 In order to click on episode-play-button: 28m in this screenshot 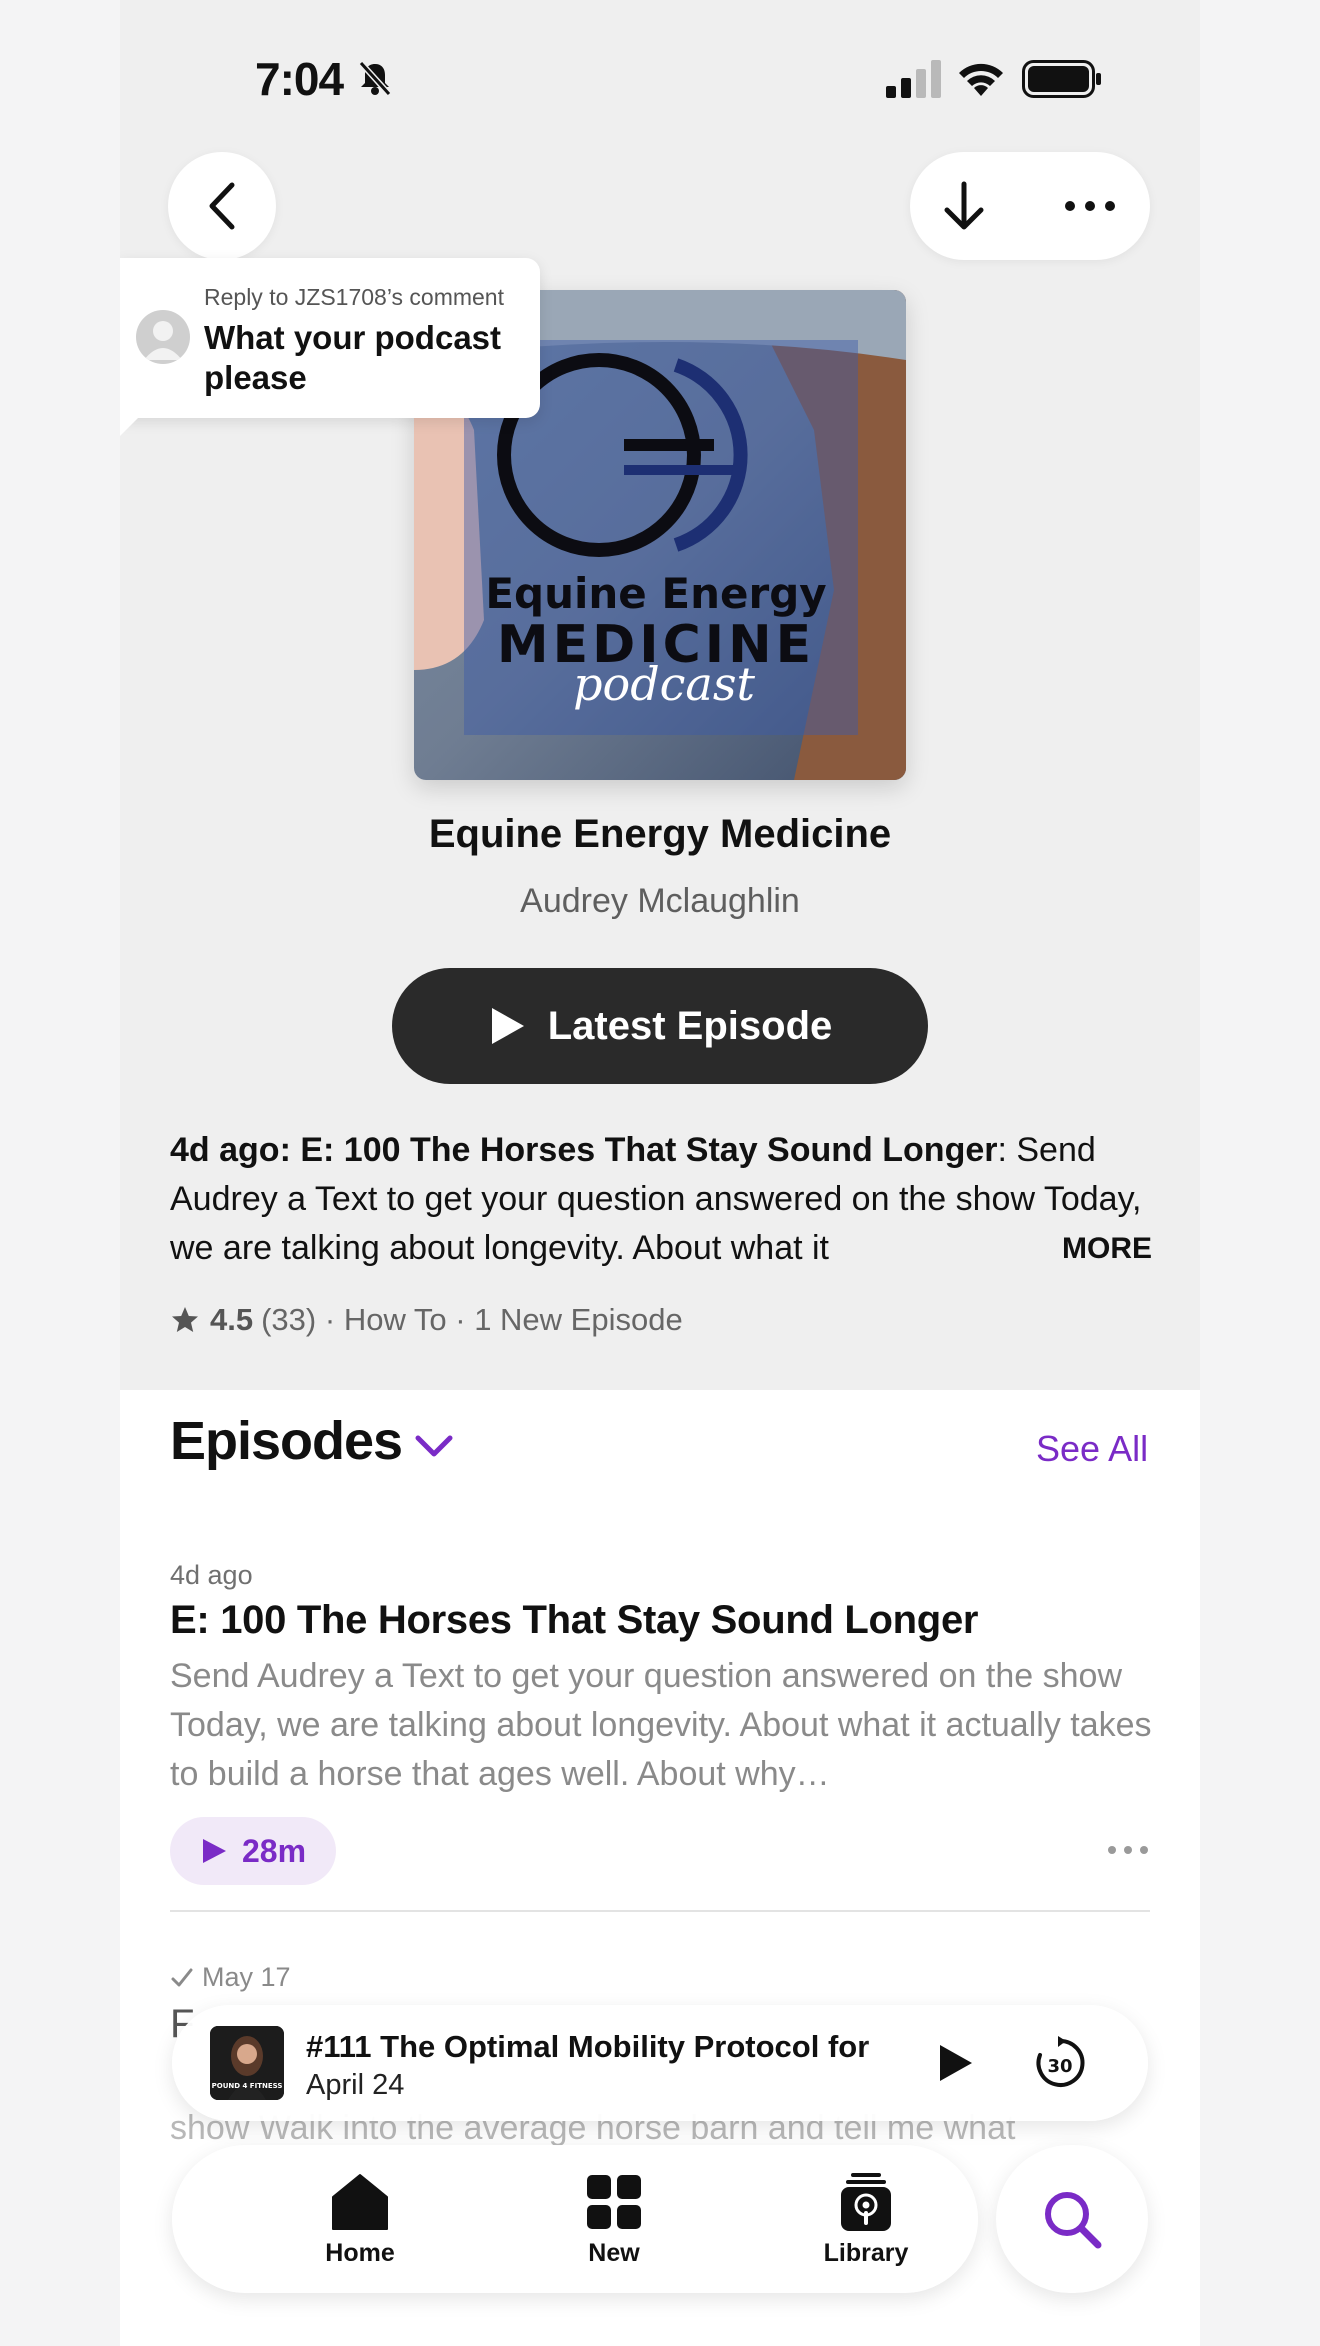, I will do `click(253, 1851)`.